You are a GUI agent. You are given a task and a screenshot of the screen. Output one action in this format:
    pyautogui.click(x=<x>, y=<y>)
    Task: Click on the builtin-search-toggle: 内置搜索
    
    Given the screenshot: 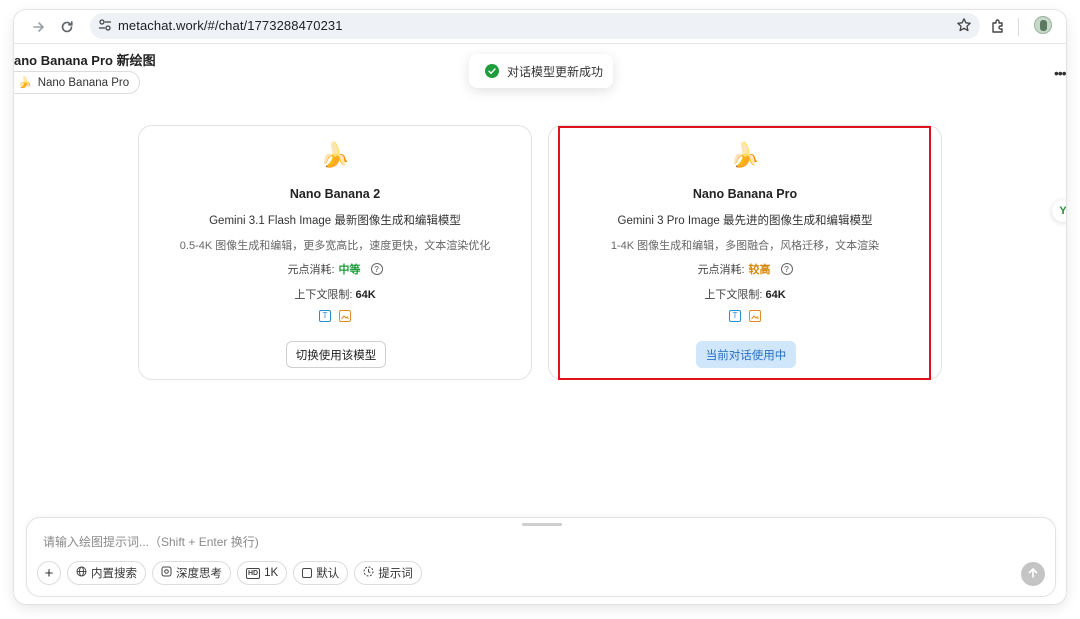 What is the action you would take?
    pyautogui.click(x=106, y=573)
    